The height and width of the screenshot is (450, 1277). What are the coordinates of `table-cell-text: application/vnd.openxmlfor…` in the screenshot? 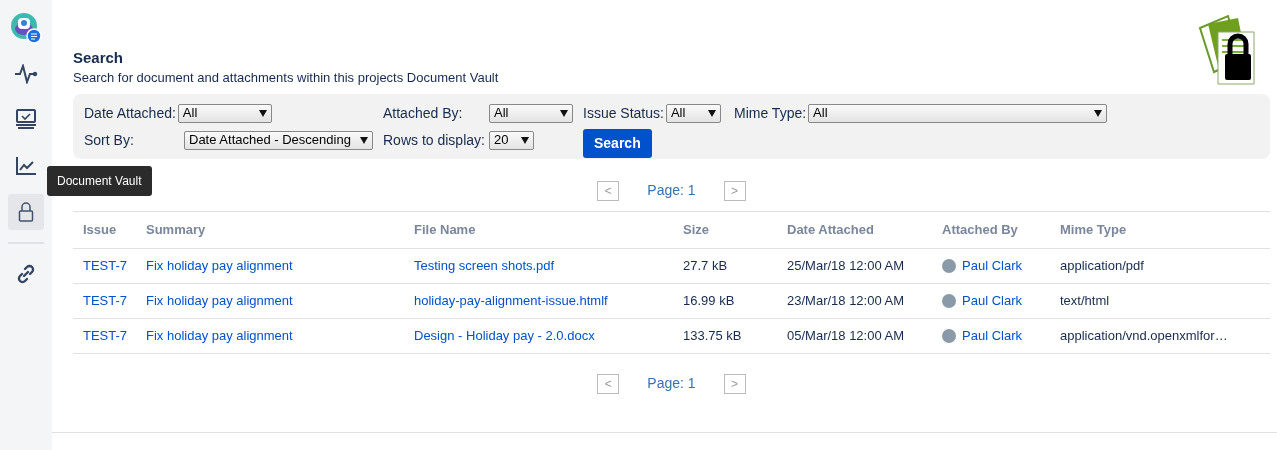 It's located at (1144, 336).